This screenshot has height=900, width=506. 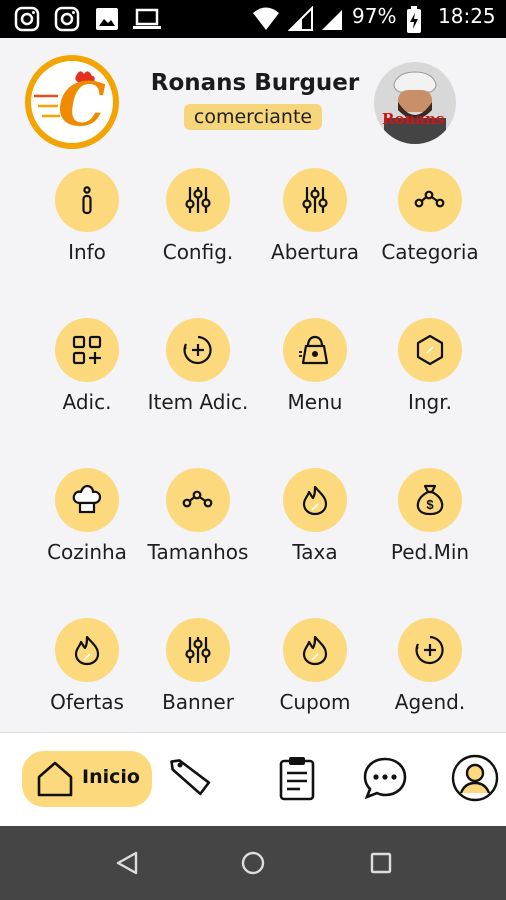 I want to click on menu-tile-ingr: Ingr., so click(x=430, y=373).